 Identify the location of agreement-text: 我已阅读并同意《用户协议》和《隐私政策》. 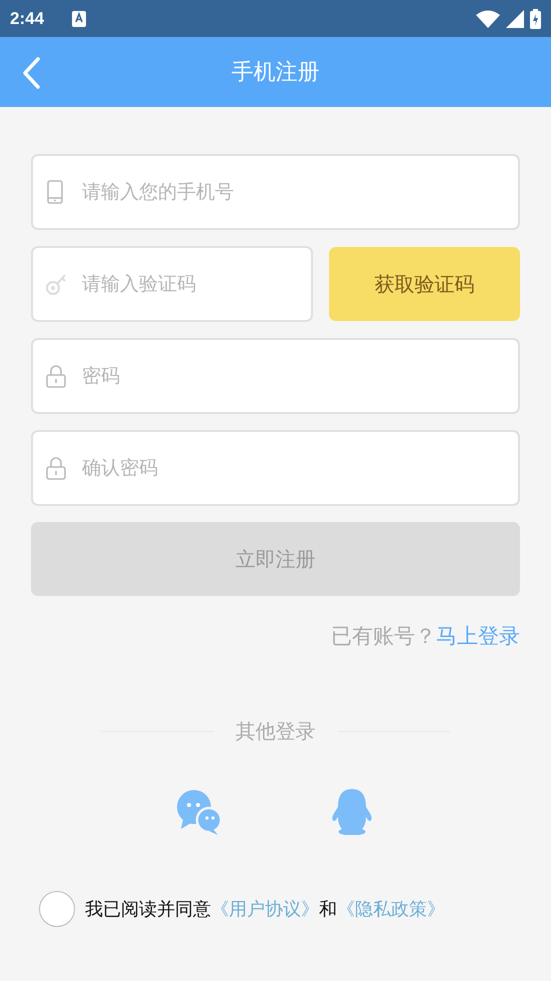
(265, 909).